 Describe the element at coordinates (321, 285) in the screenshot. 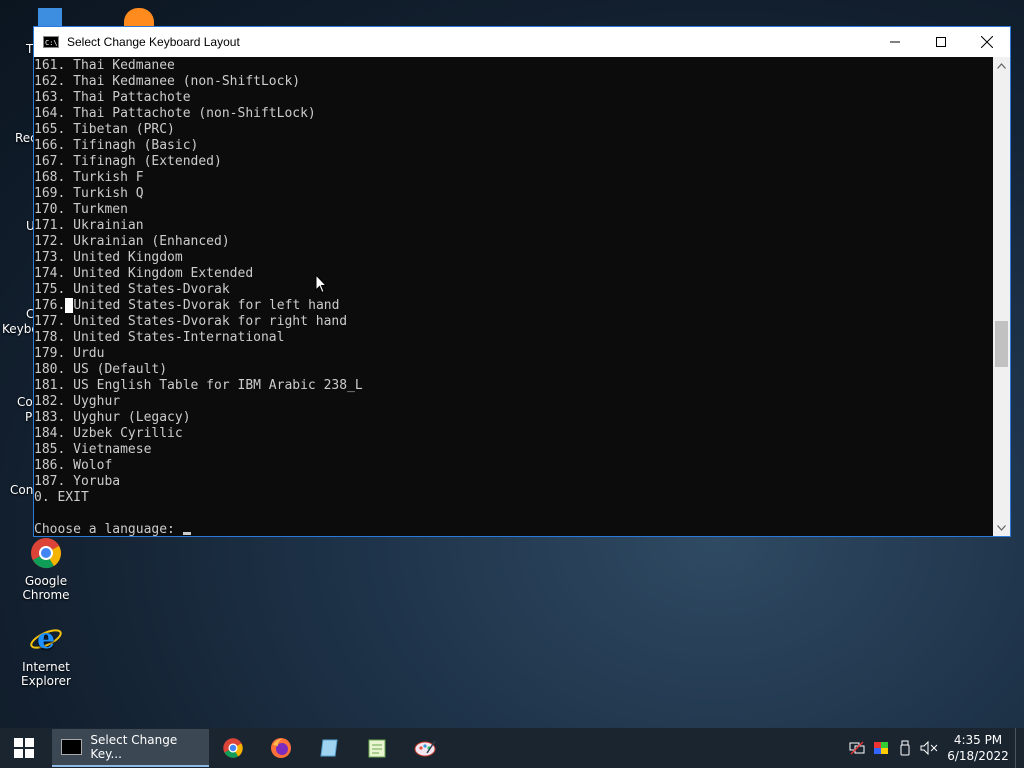

I see `mouse-pointer-icon` at that location.